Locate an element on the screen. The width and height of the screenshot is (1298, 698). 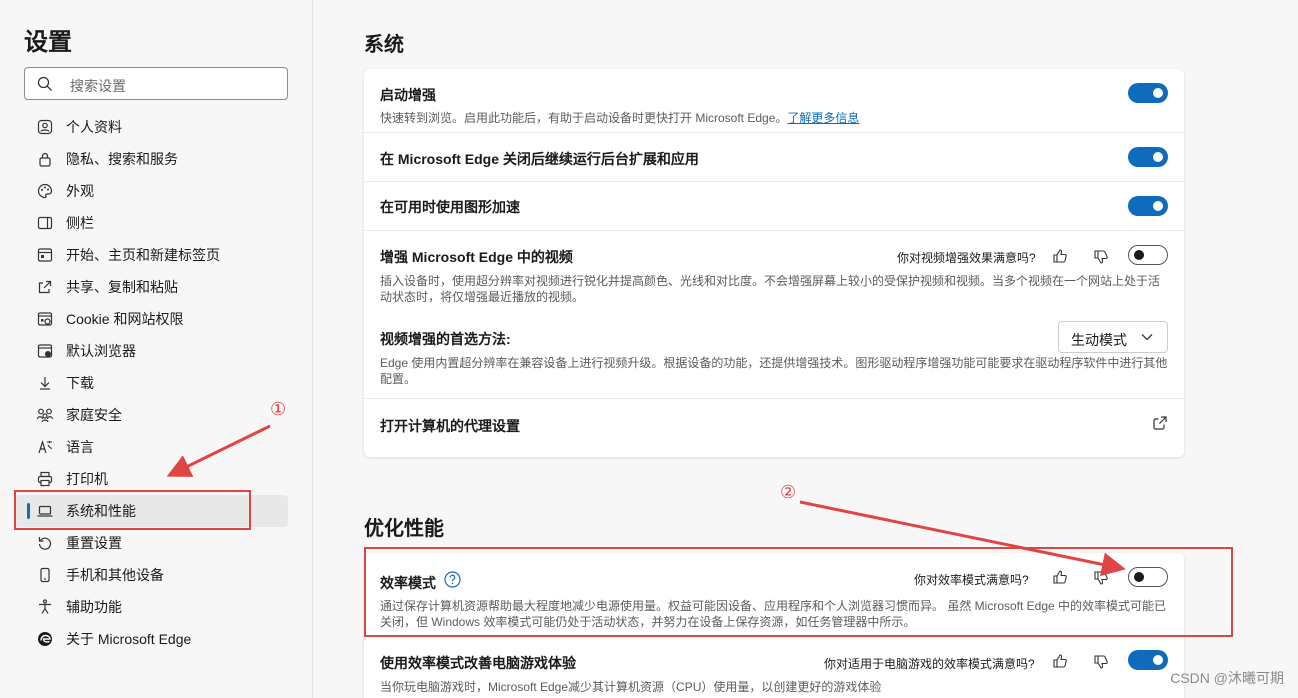
setting-hardware-acceleration: 在可用时使用图形加速 is located at coordinates (774, 206).